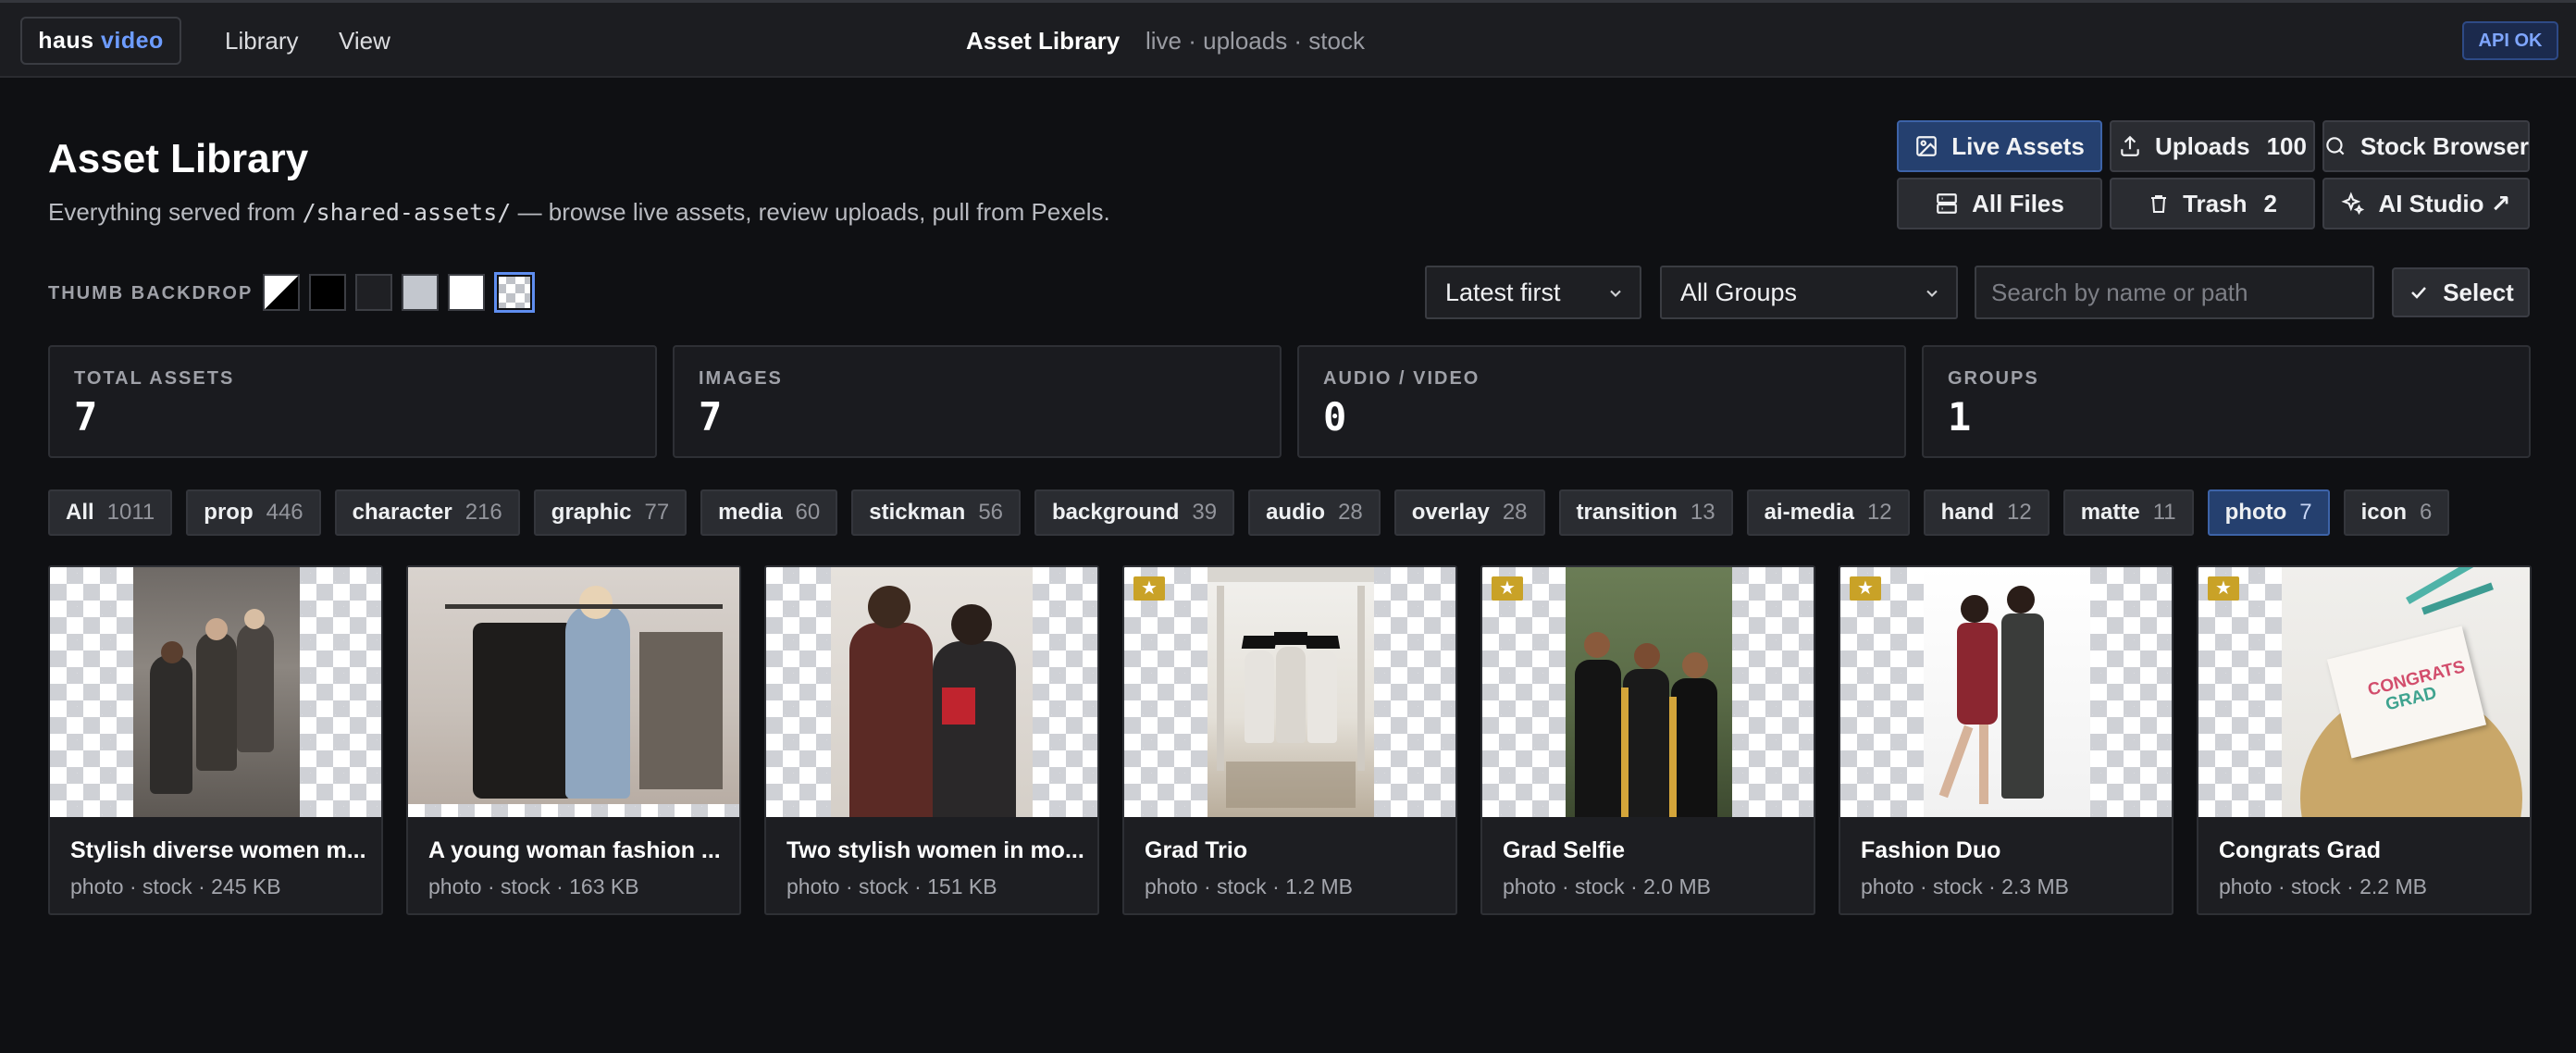 The width and height of the screenshot is (2576, 1053). Describe the element at coordinates (1999, 146) in the screenshot. I see `live-assets-button: Live Assets` at that location.